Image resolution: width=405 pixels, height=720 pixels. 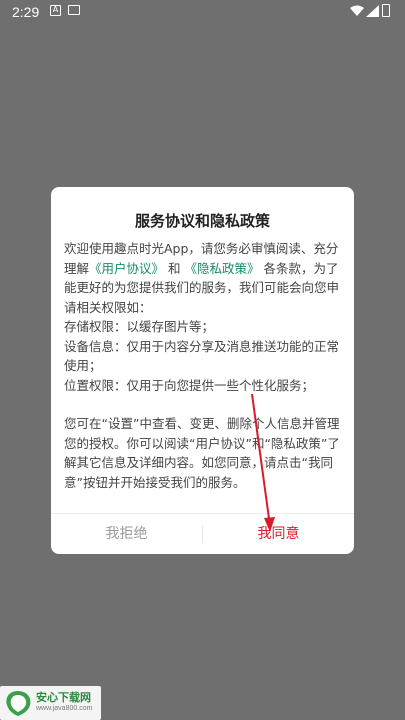 I want to click on watermark: 安心下载网 www.java800.com, so click(x=50, y=703).